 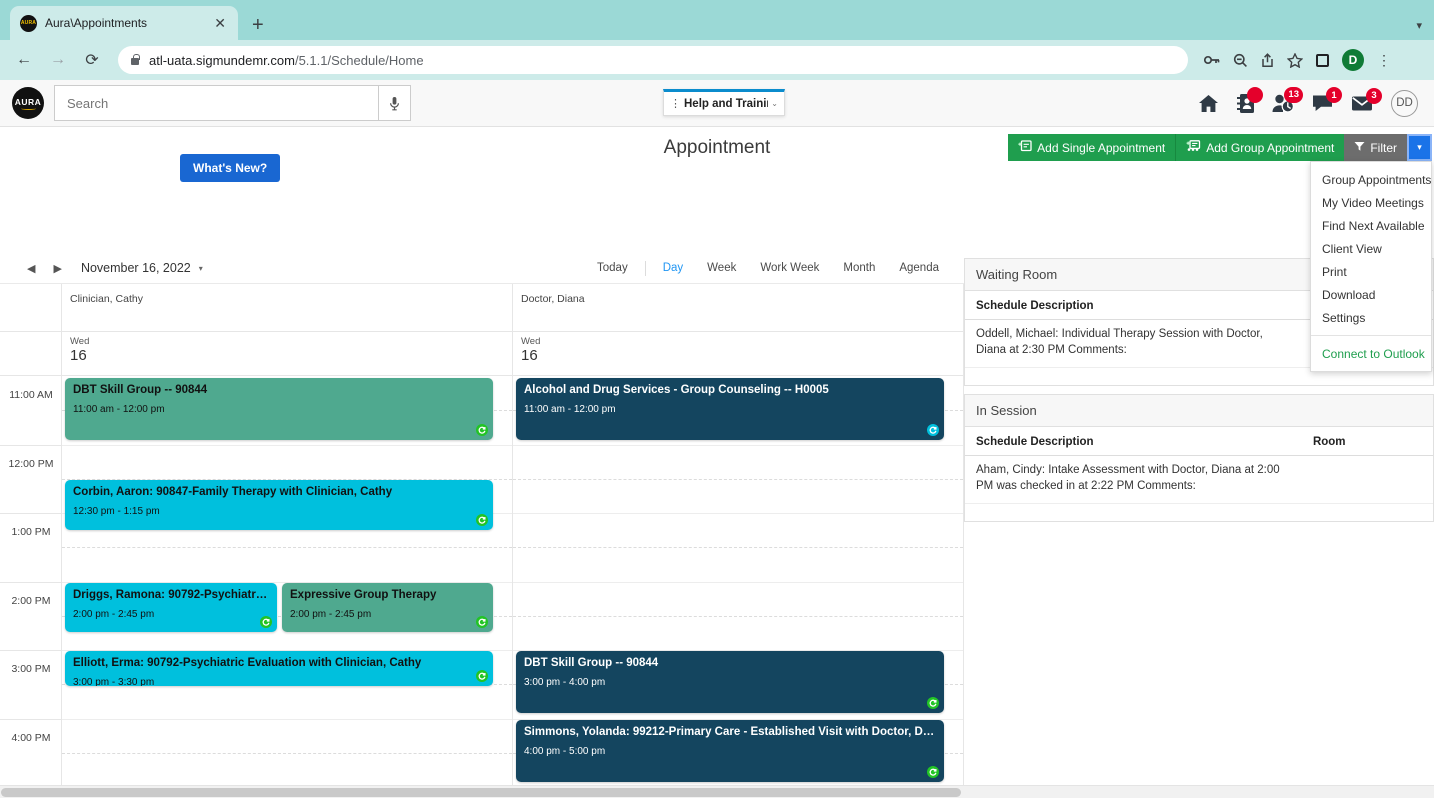 I want to click on messages-icon: 1, so click(x=1327, y=99).